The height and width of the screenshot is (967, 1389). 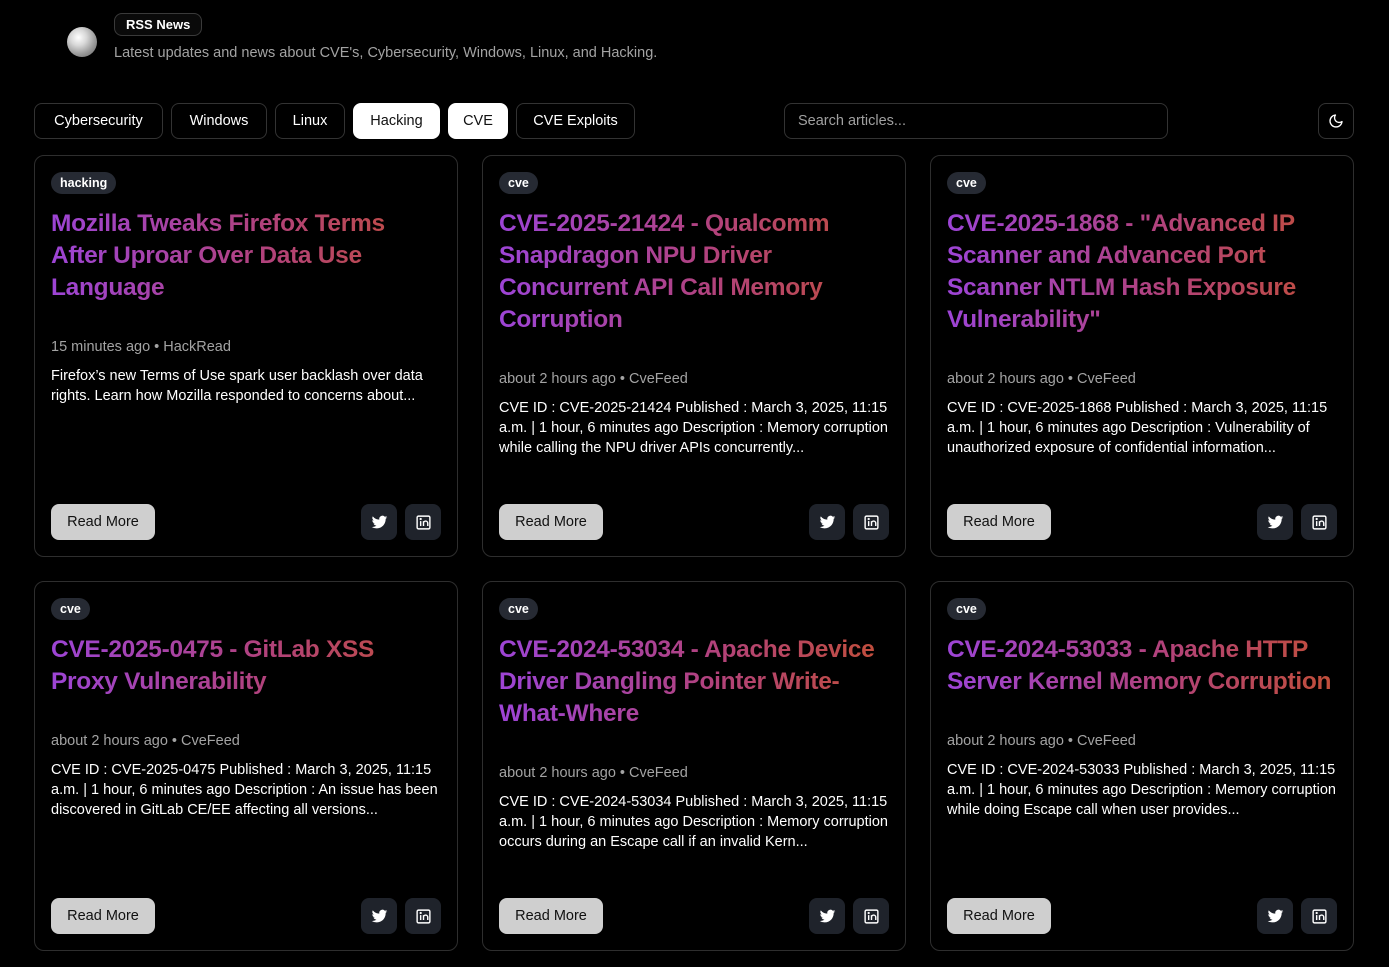 I want to click on brand-badge: RSS News, so click(x=158, y=24).